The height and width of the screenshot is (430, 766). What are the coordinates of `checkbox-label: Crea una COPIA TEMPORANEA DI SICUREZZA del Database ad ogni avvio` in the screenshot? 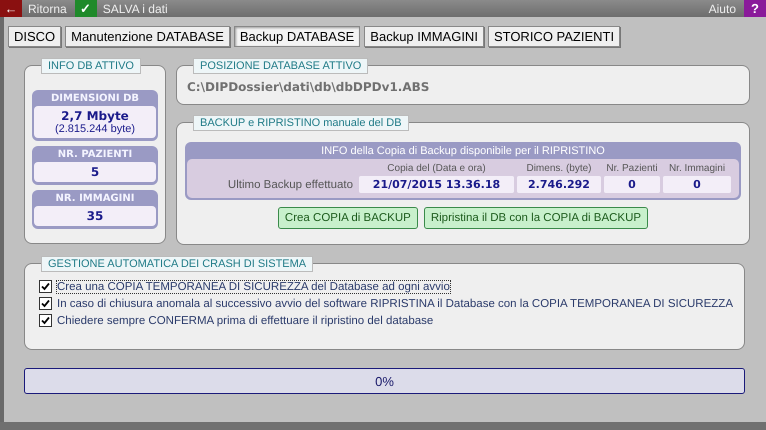 It's located at (253, 286).